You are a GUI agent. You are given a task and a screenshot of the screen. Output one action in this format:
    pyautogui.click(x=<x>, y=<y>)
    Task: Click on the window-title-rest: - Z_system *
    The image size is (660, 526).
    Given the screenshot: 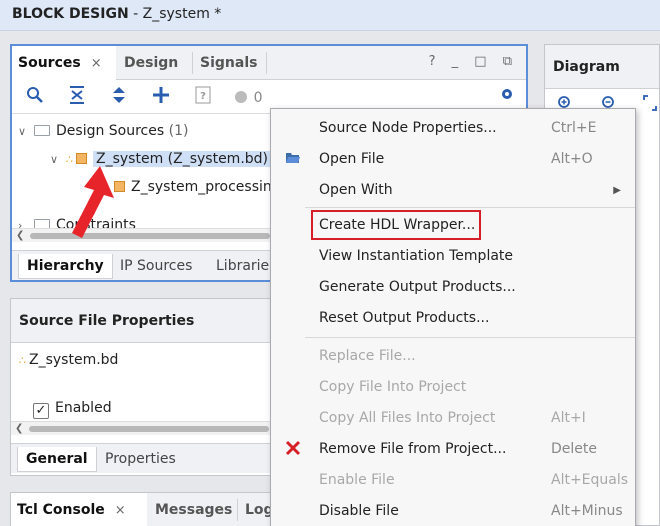 What is the action you would take?
    pyautogui.click(x=175, y=14)
    